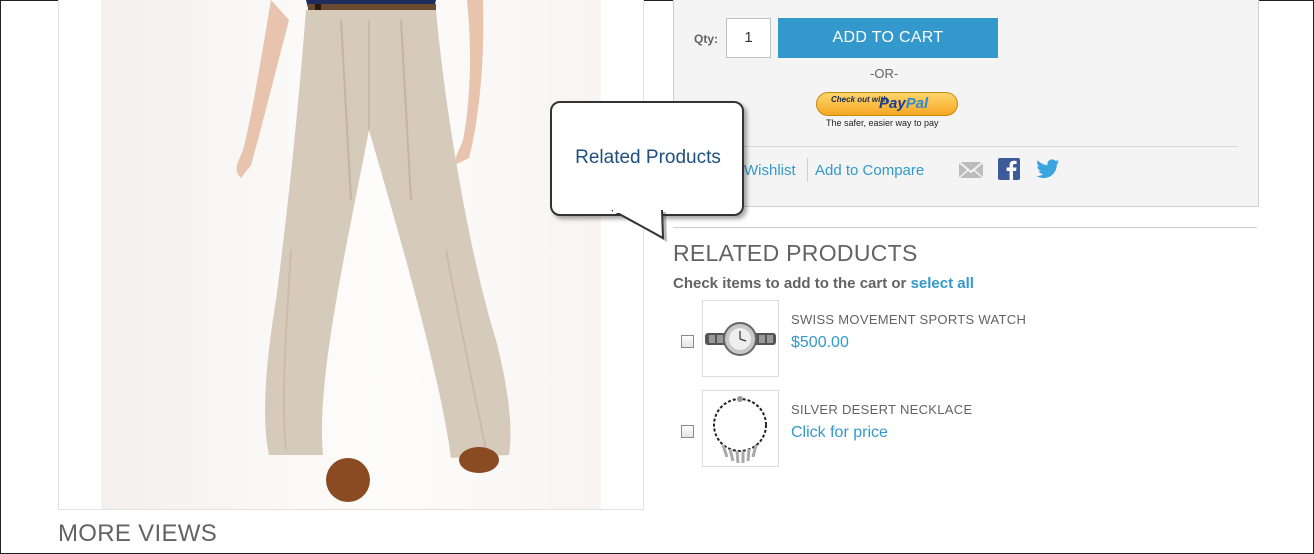 Image resolution: width=1314 pixels, height=554 pixels. I want to click on add-to-cart-button: ADD TO CART, so click(888, 38).